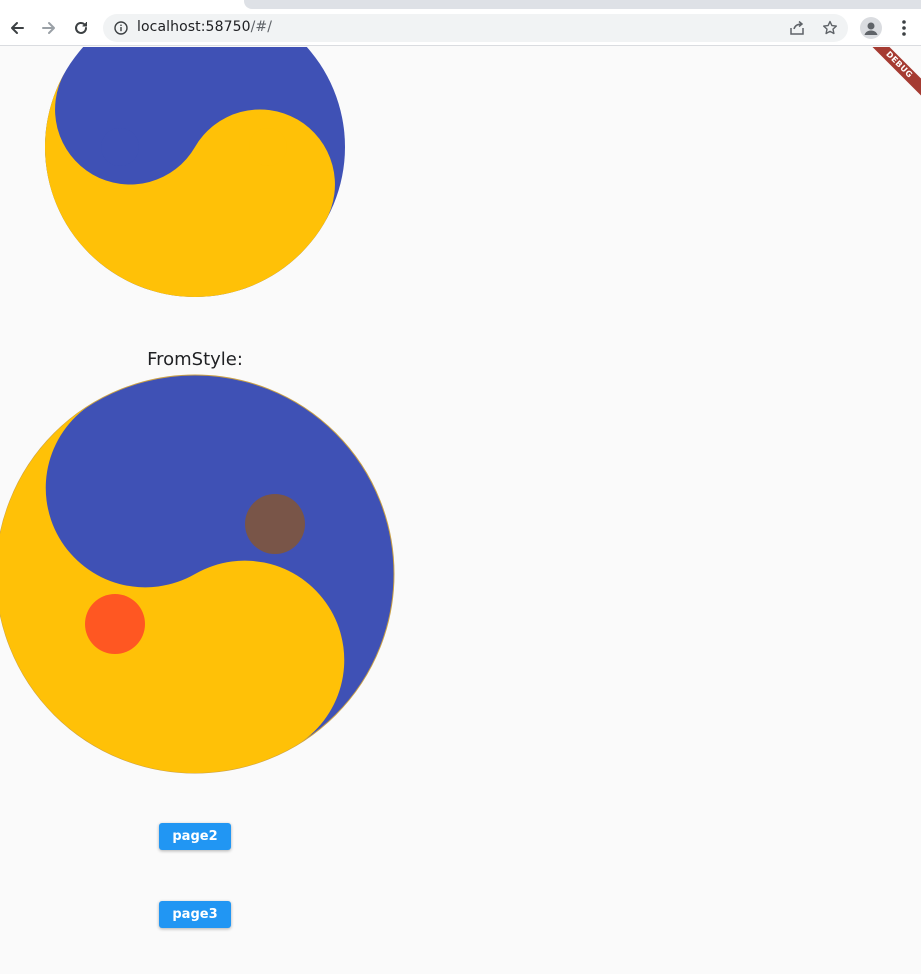  Describe the element at coordinates (195, 836) in the screenshot. I see `page2-button: page2` at that location.